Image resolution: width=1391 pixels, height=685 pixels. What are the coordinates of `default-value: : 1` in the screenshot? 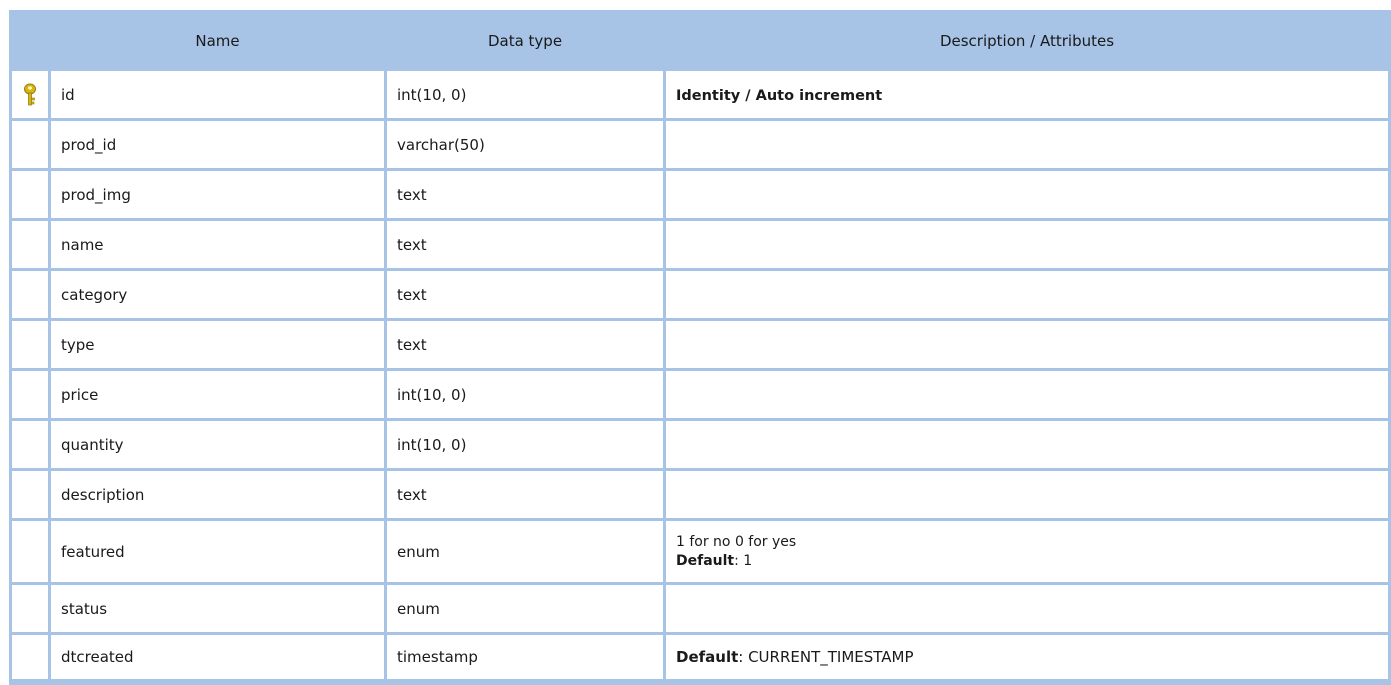 It's located at (743, 560).